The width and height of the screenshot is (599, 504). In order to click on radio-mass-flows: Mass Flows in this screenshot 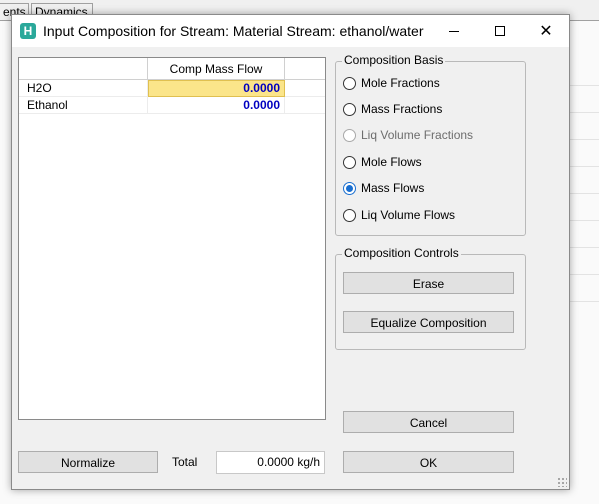, I will do `click(383, 188)`.